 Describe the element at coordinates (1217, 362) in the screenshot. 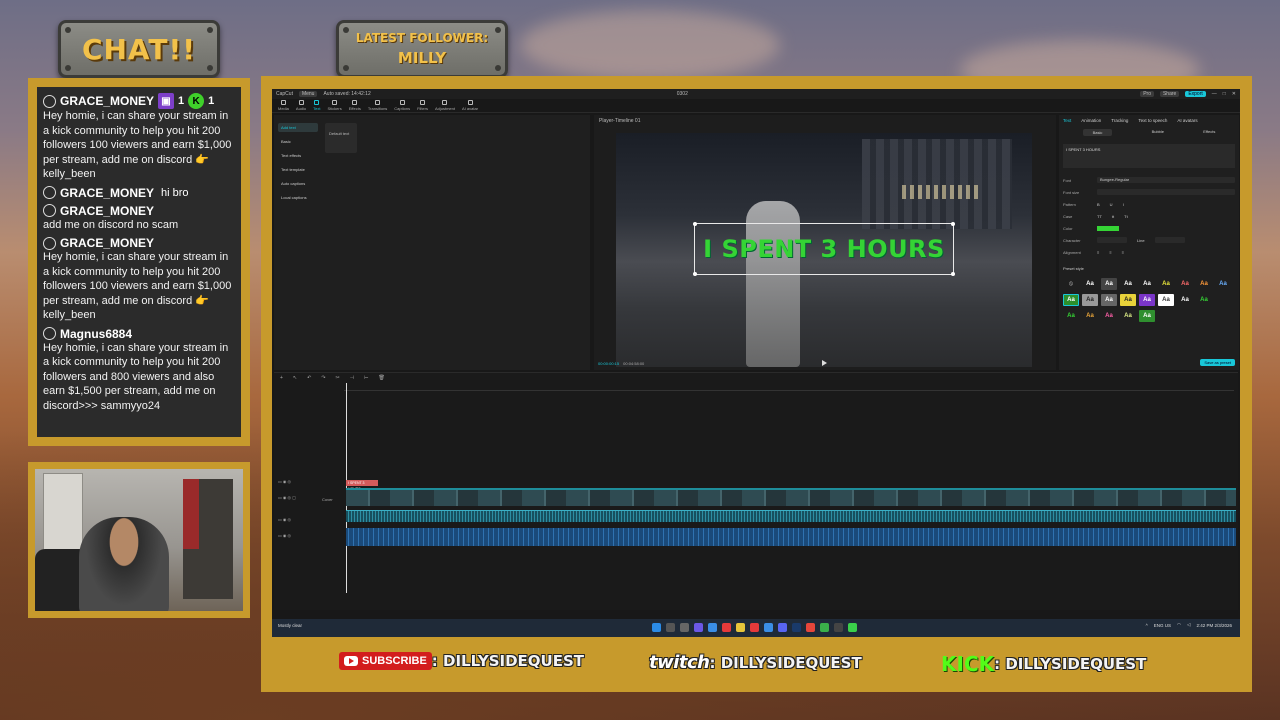

I see `save-preset-button: Save as preset` at that location.